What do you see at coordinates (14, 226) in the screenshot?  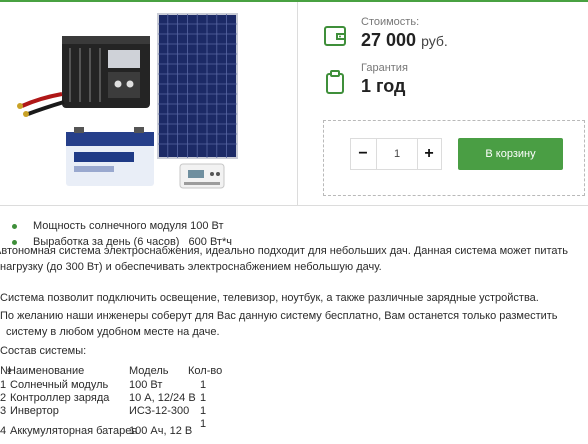 I see `bullet-icon` at bounding box center [14, 226].